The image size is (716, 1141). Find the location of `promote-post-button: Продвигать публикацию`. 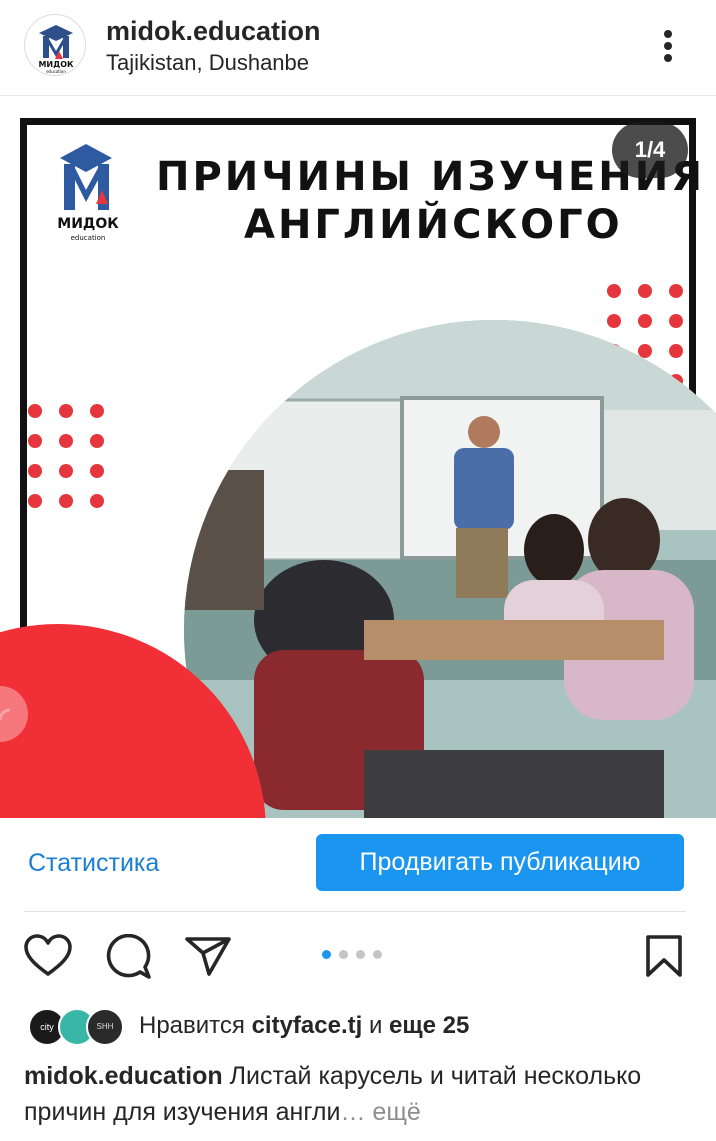

promote-post-button: Продвигать публикацию is located at coordinates (500, 862).